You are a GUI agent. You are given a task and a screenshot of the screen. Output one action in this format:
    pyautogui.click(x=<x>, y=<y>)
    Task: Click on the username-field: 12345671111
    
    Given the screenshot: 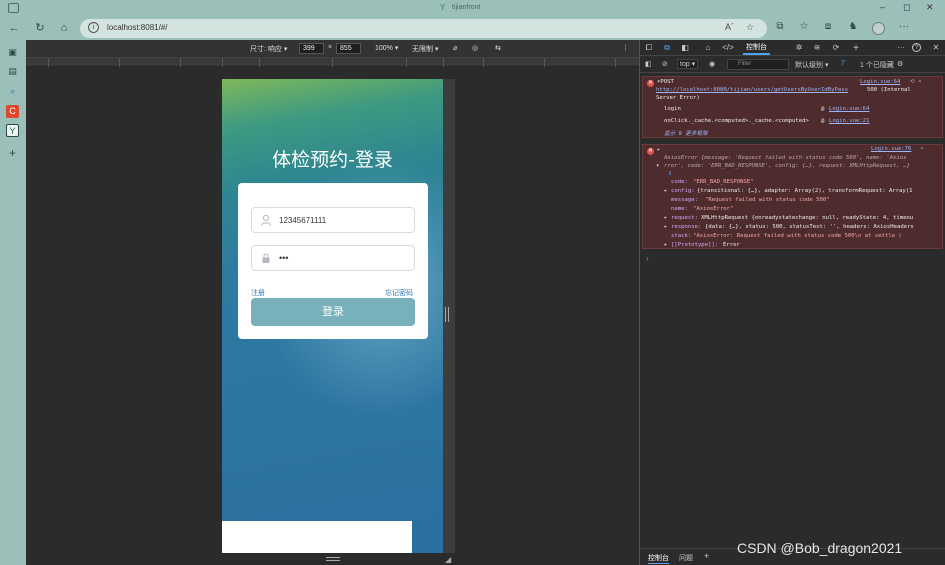 What is the action you would take?
    pyautogui.click(x=333, y=220)
    